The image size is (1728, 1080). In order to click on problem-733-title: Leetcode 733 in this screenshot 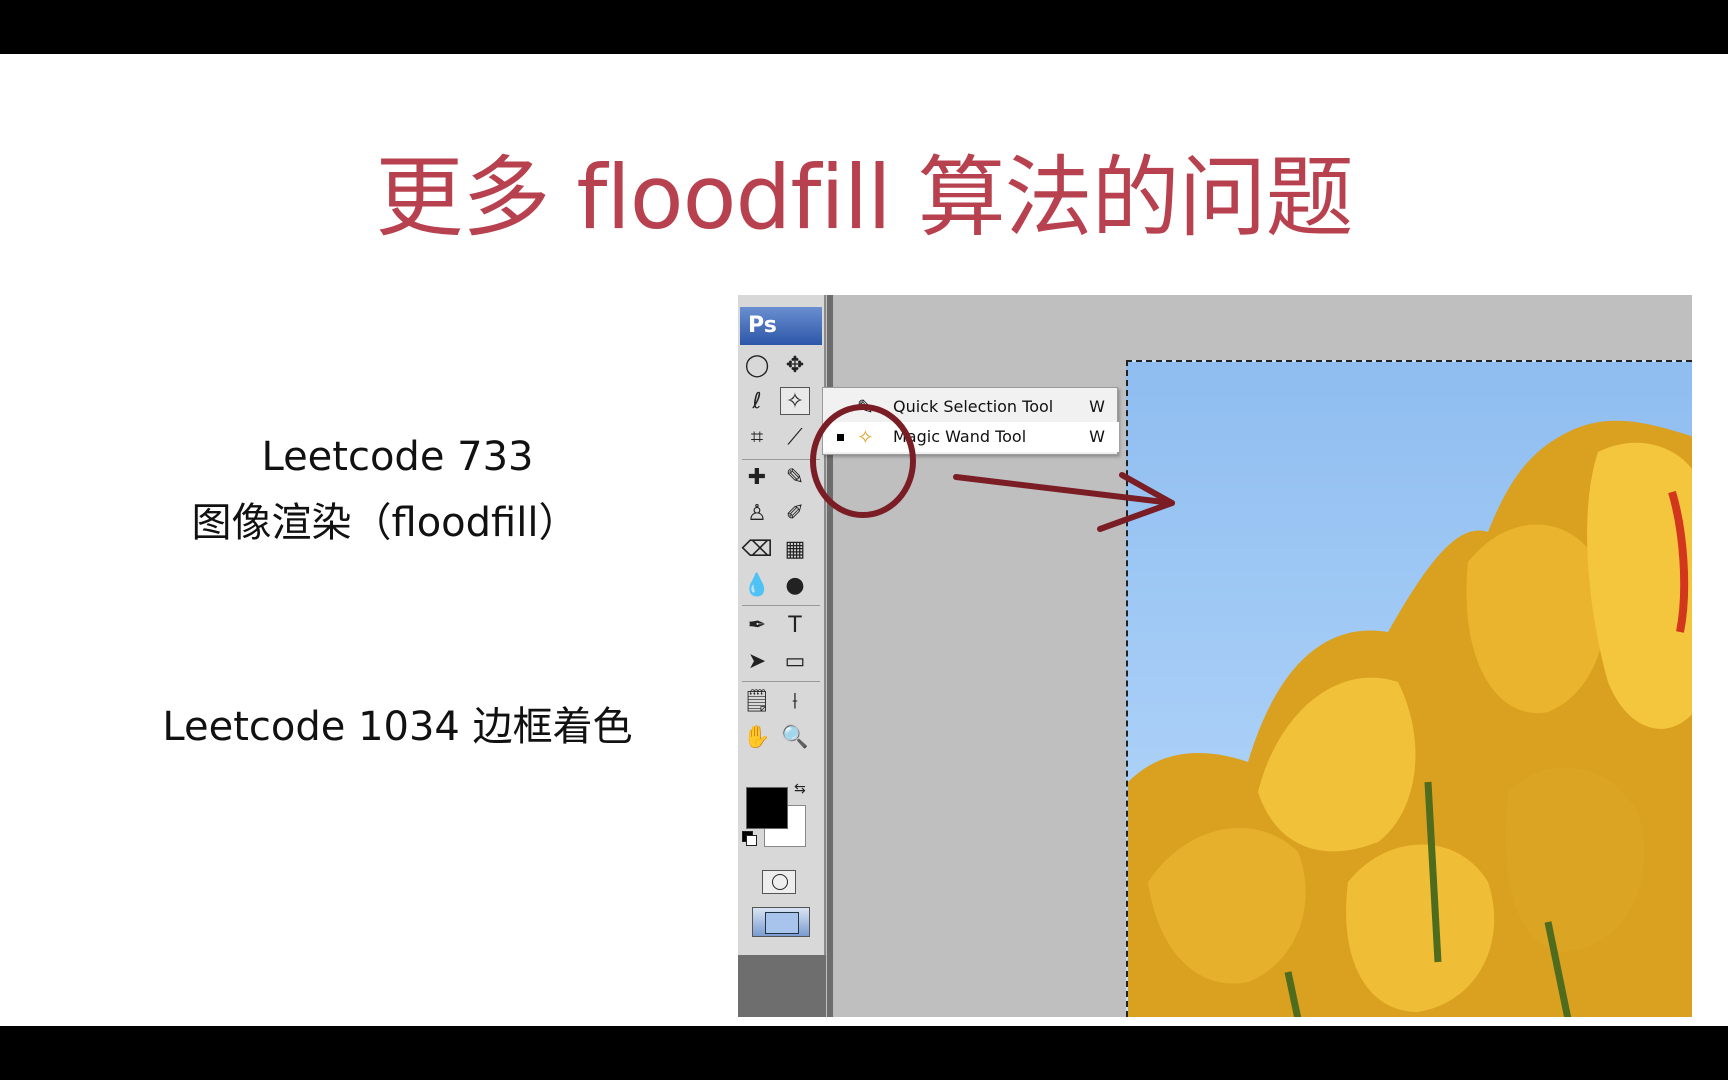, I will do `click(397, 457)`.